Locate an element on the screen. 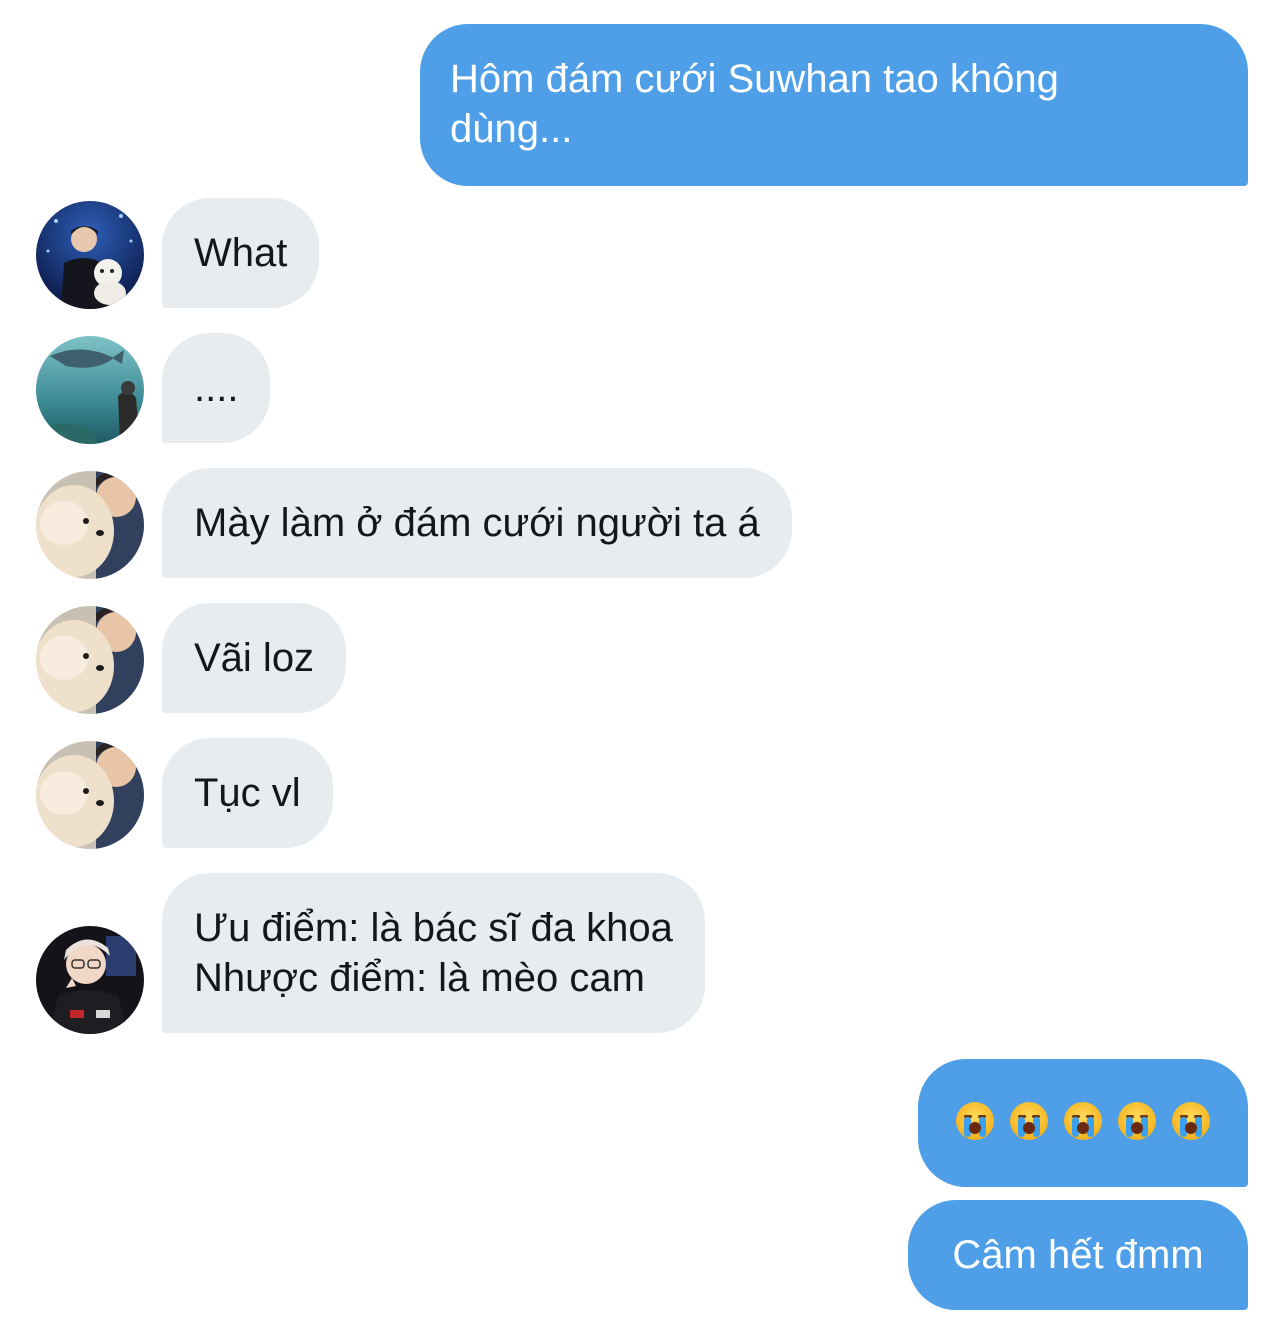 This screenshot has height=1342, width=1284. sent-message-bubble is located at coordinates (1083, 1123).